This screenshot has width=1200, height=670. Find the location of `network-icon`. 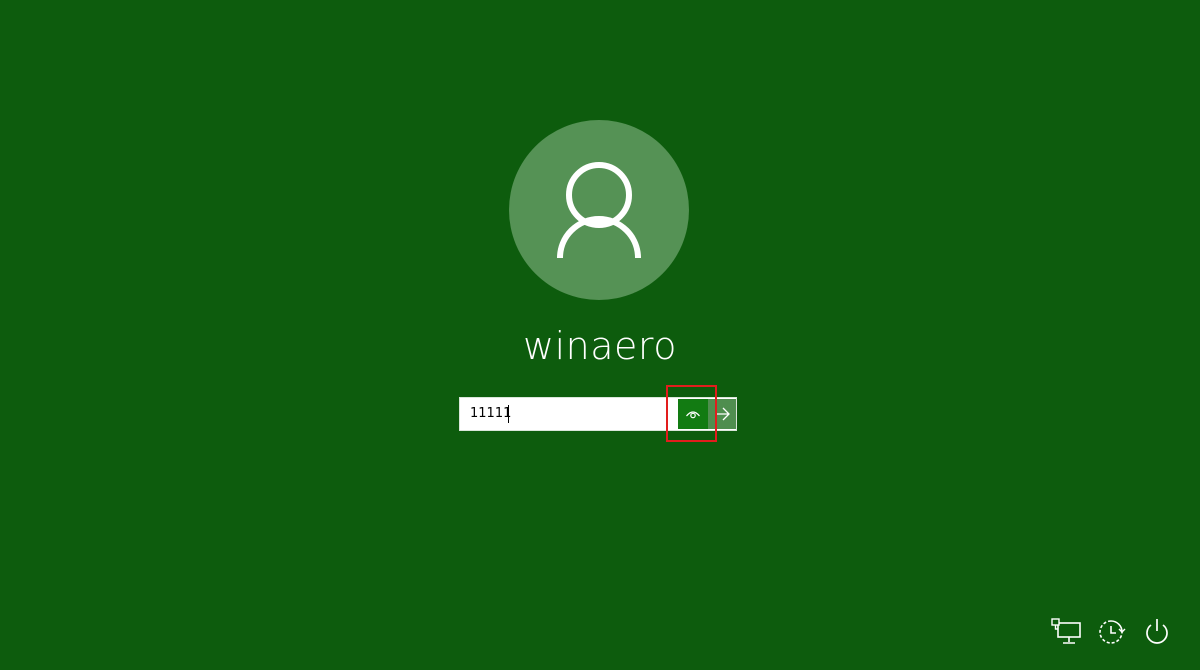

network-icon is located at coordinates (1066, 631).